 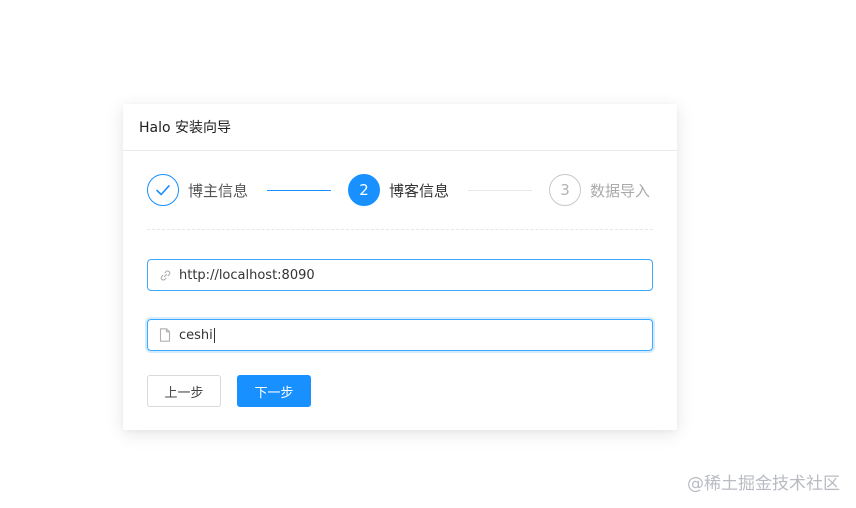 What do you see at coordinates (184, 391) in the screenshot?
I see `prev-step-button: 上一步` at bounding box center [184, 391].